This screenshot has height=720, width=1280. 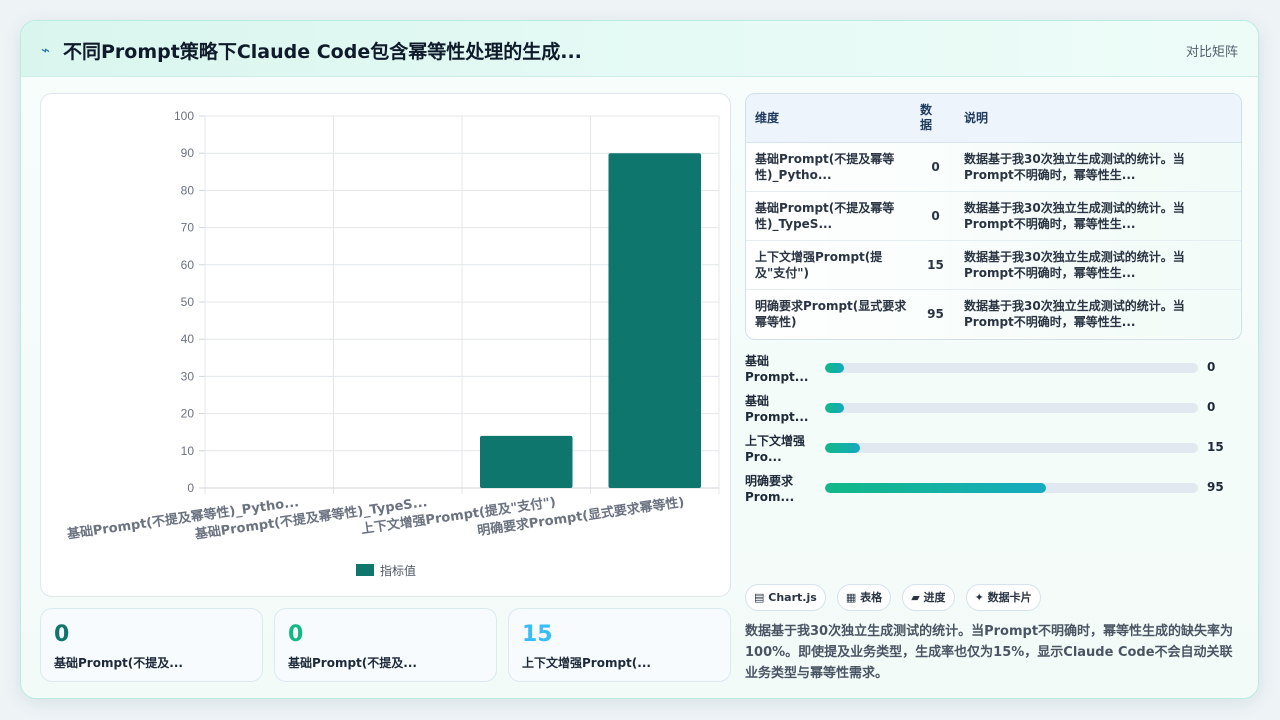 I want to click on y-tick-label: 100, so click(x=184, y=116).